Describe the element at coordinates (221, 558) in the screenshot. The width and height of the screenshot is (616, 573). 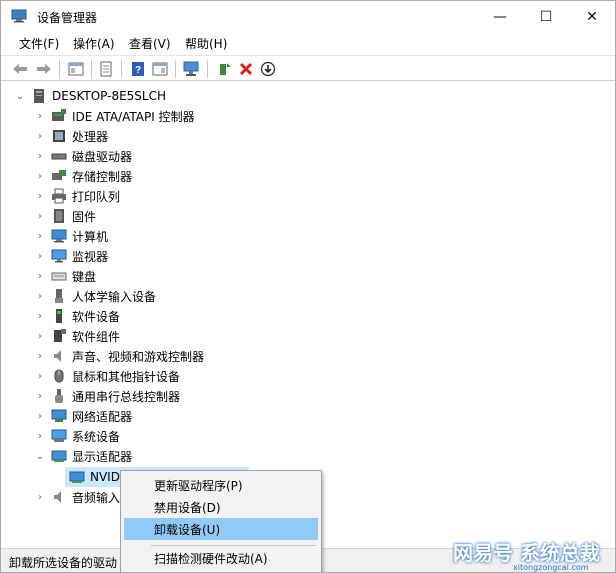
I see `ctx-scan-hardware: 扫描检测硬件改动(A)` at that location.